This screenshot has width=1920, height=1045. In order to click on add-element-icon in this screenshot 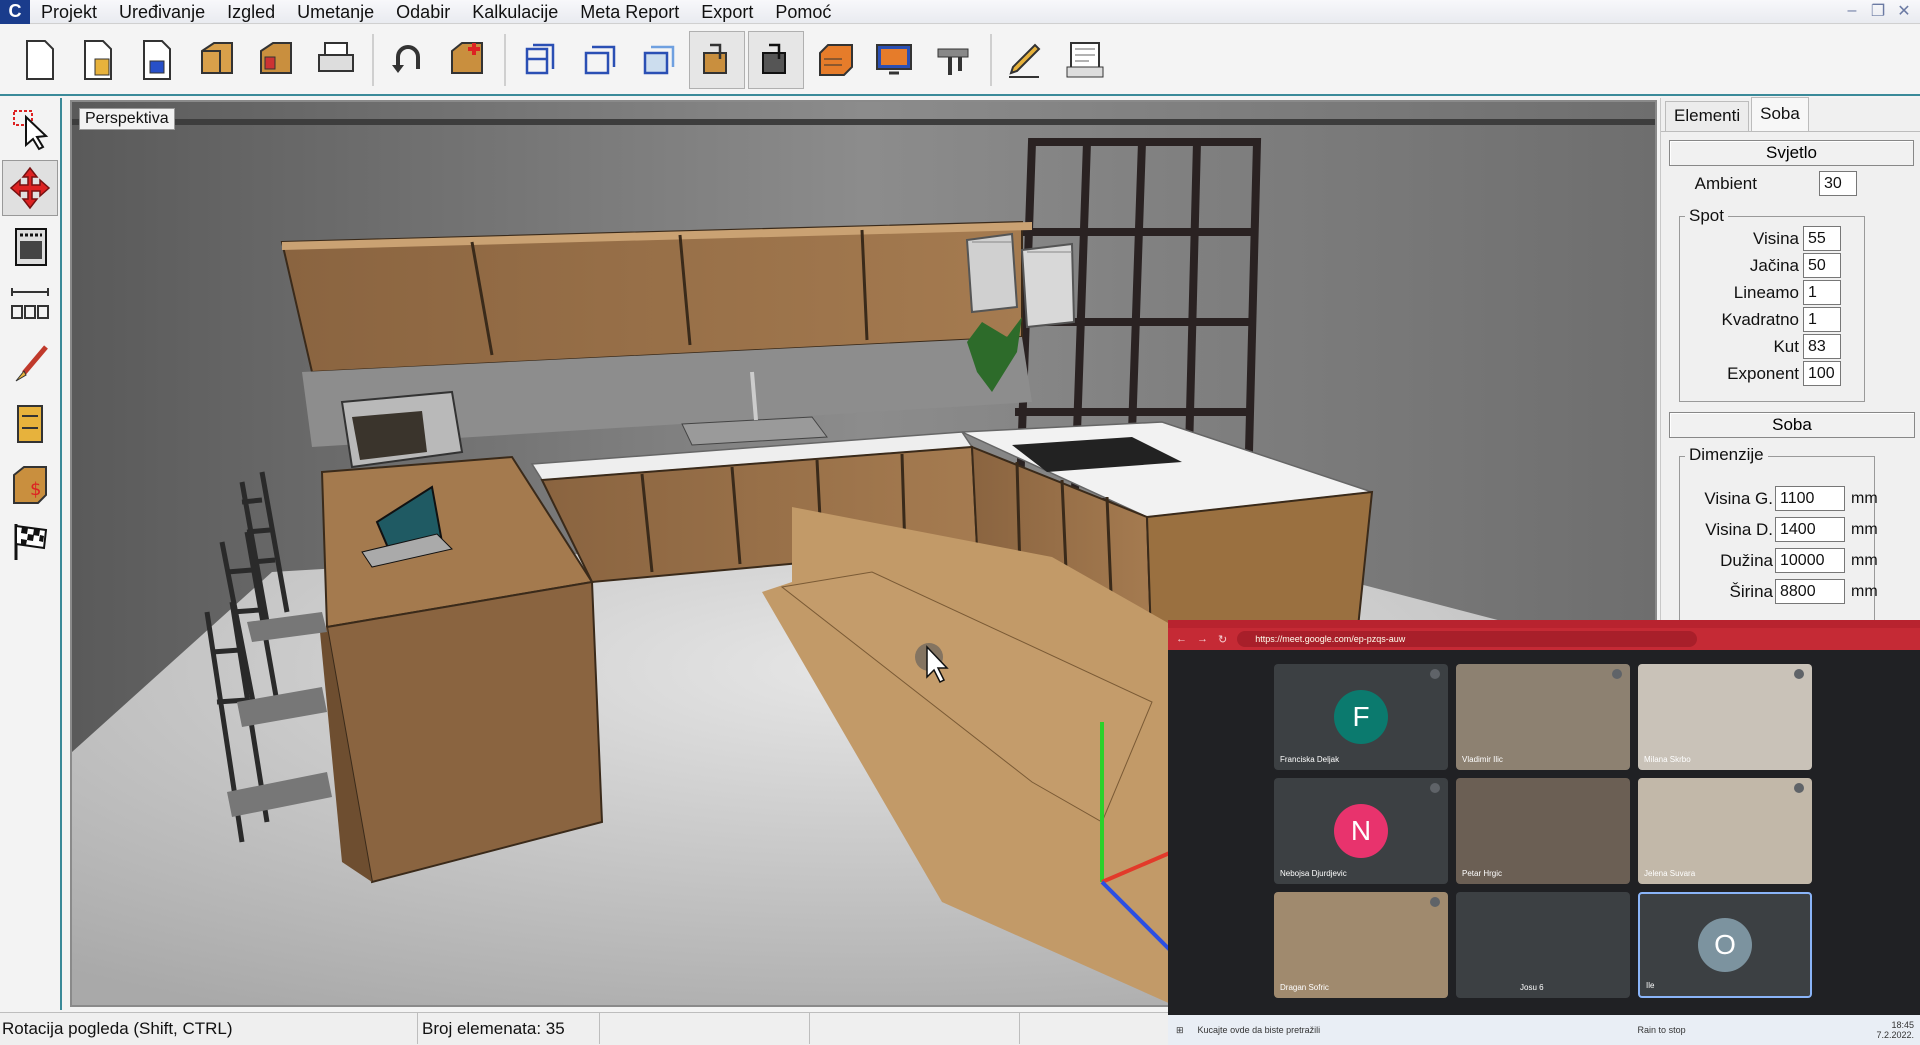, I will do `click(467, 60)`.